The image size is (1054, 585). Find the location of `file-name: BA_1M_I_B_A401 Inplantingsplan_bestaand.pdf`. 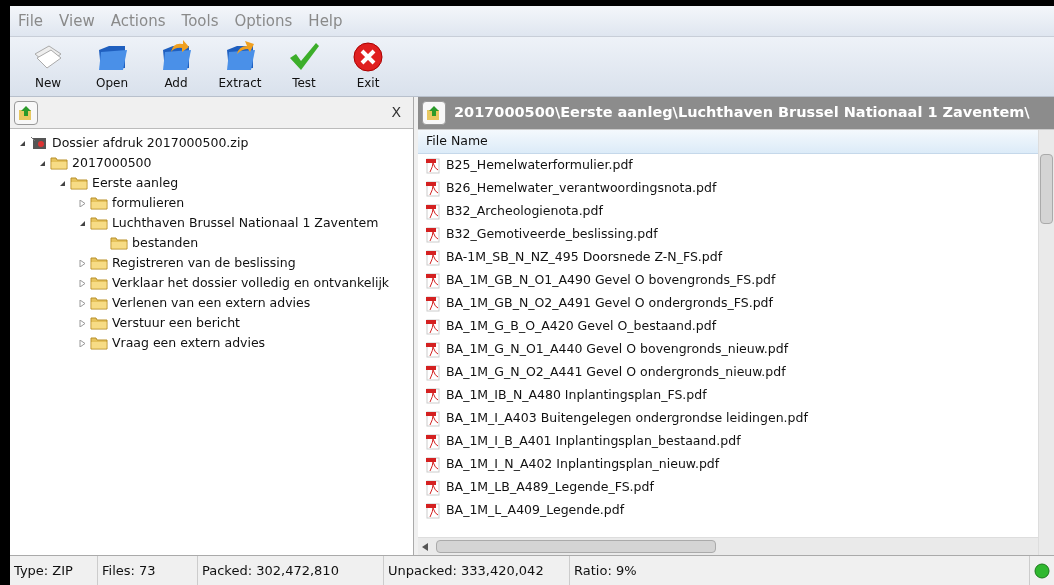

file-name: BA_1M_I_B_A401 Inplantingsplan_bestaand.pdf is located at coordinates (593, 441).